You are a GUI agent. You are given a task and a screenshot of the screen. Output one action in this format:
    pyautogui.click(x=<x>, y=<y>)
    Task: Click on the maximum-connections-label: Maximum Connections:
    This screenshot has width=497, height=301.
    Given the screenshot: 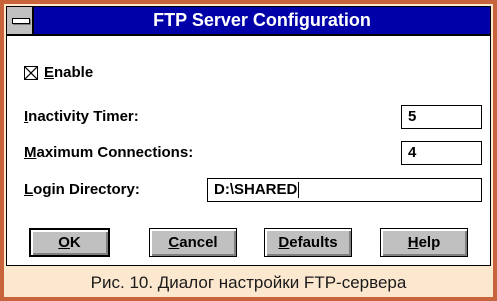 What is the action you would take?
    pyautogui.click(x=108, y=152)
    